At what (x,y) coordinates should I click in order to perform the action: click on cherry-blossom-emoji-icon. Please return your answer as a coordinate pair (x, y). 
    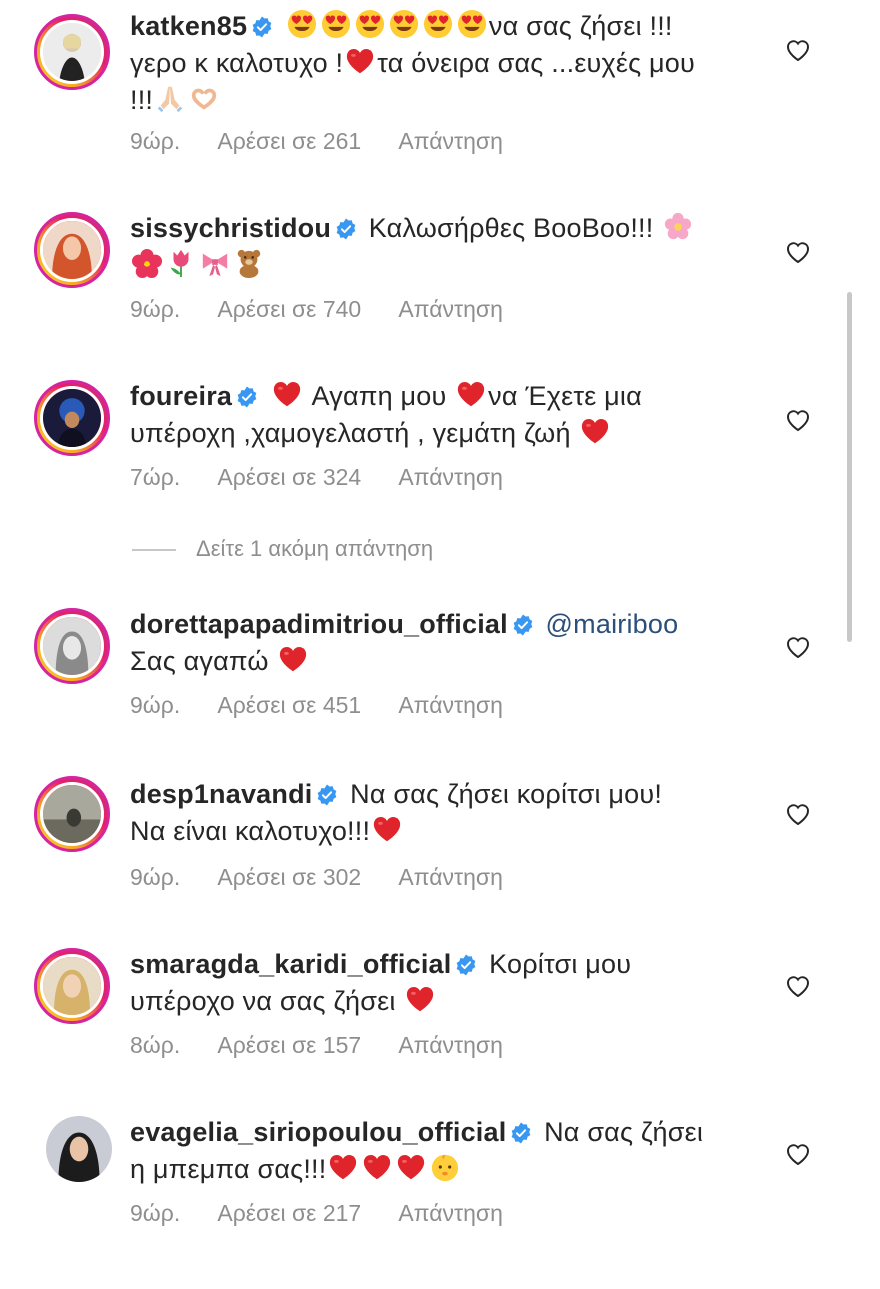
    Looking at the image, I should click on (678, 226).